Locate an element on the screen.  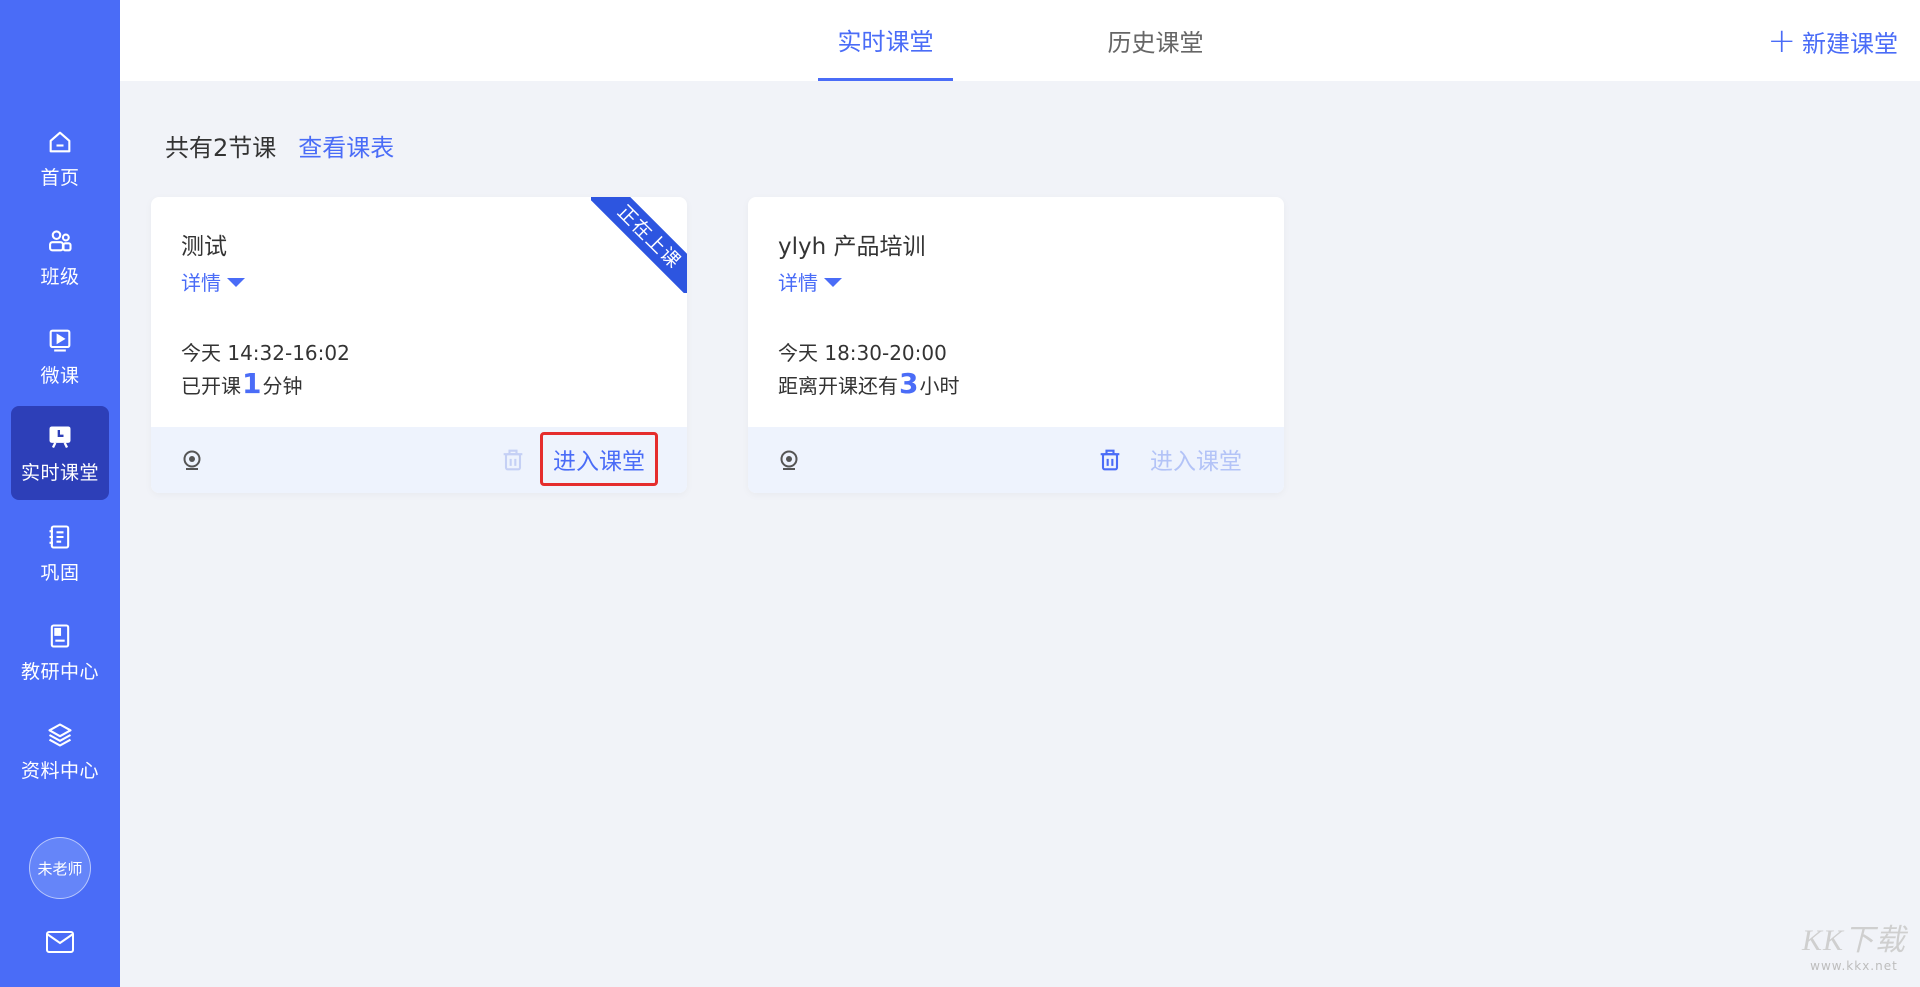
sidebar: 首页 班级 微课 实时课堂 巩固 教研中心 资料中心 未老师 is located at coordinates (60, 493).